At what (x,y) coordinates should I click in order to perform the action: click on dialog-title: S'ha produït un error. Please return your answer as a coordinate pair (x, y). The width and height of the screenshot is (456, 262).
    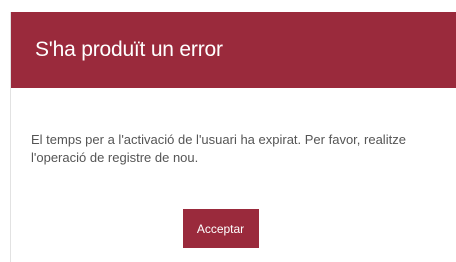
    Looking at the image, I should click on (129, 49).